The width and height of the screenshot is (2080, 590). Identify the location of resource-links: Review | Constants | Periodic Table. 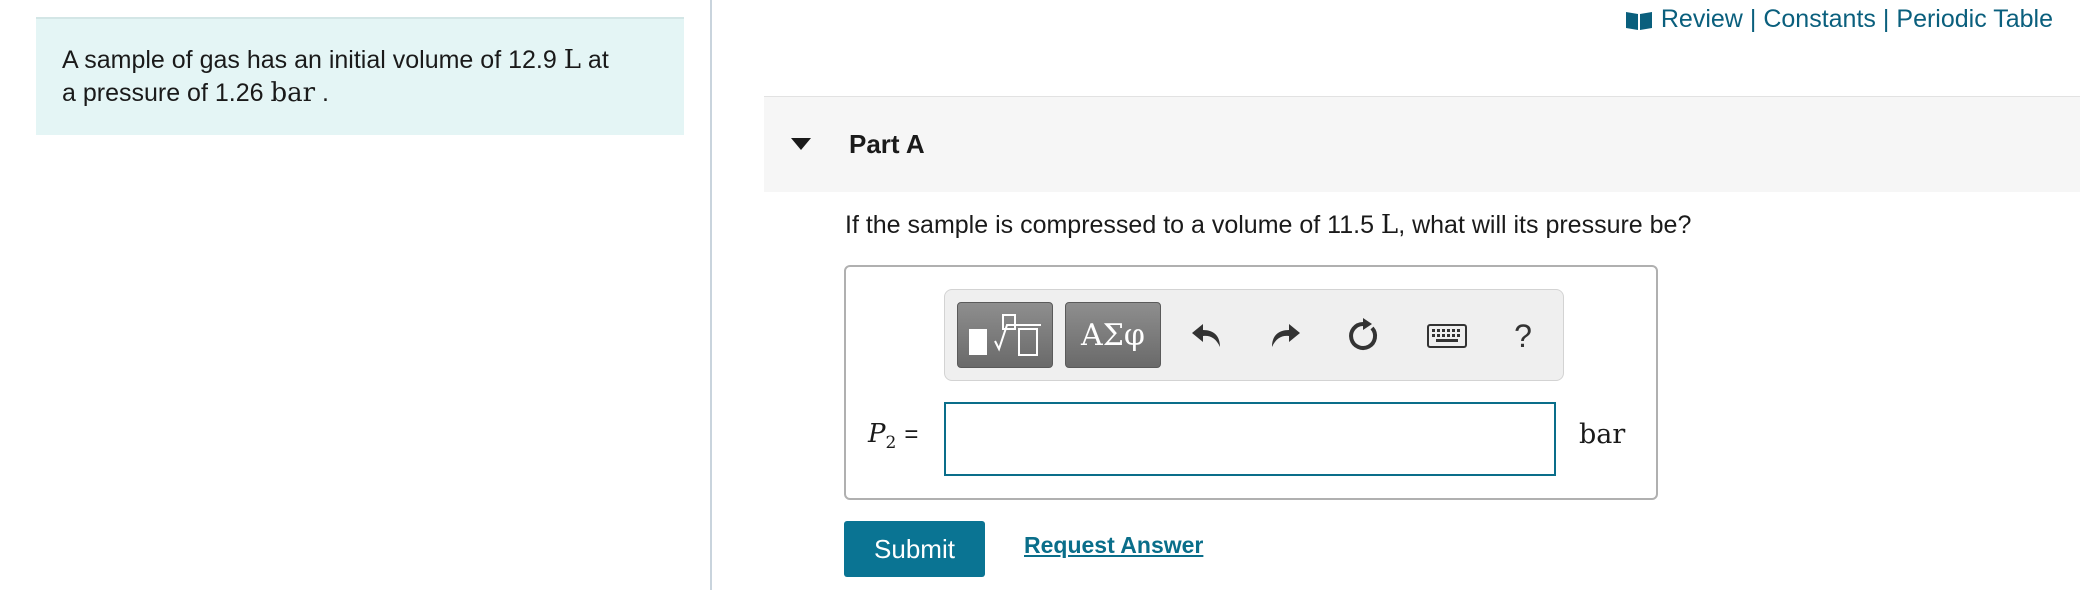
(1839, 19).